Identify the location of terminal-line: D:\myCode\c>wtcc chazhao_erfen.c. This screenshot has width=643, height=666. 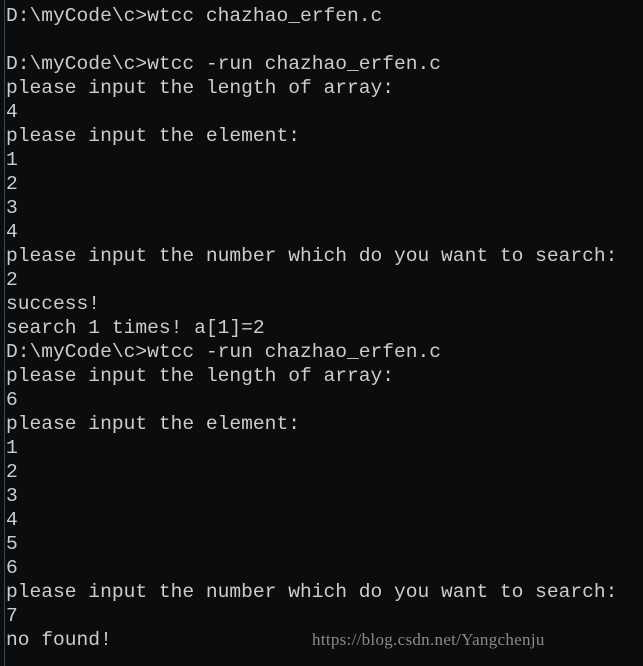
(194, 16).